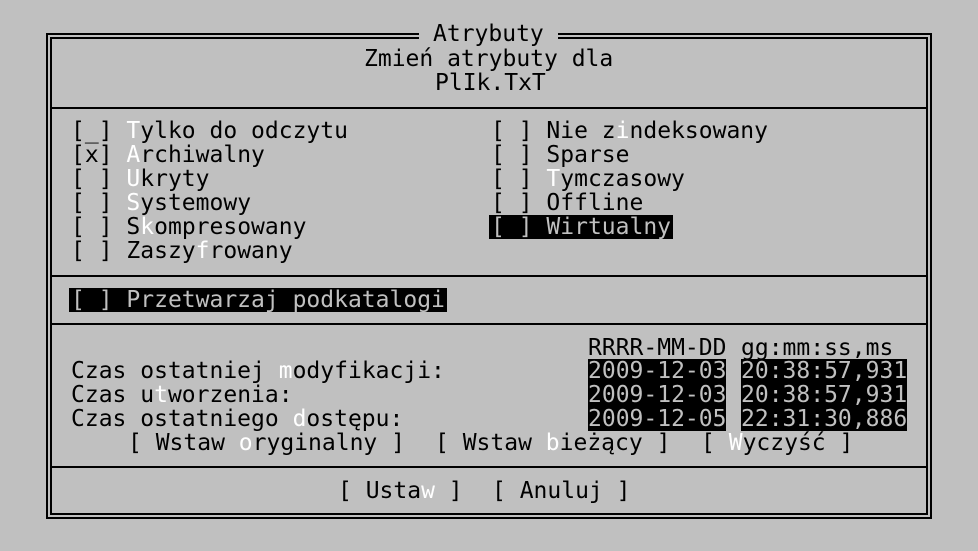 The width and height of the screenshot is (978, 551). Describe the element at coordinates (777, 443) in the screenshot. I see `clear-button: [ Wyczyść ]` at that location.